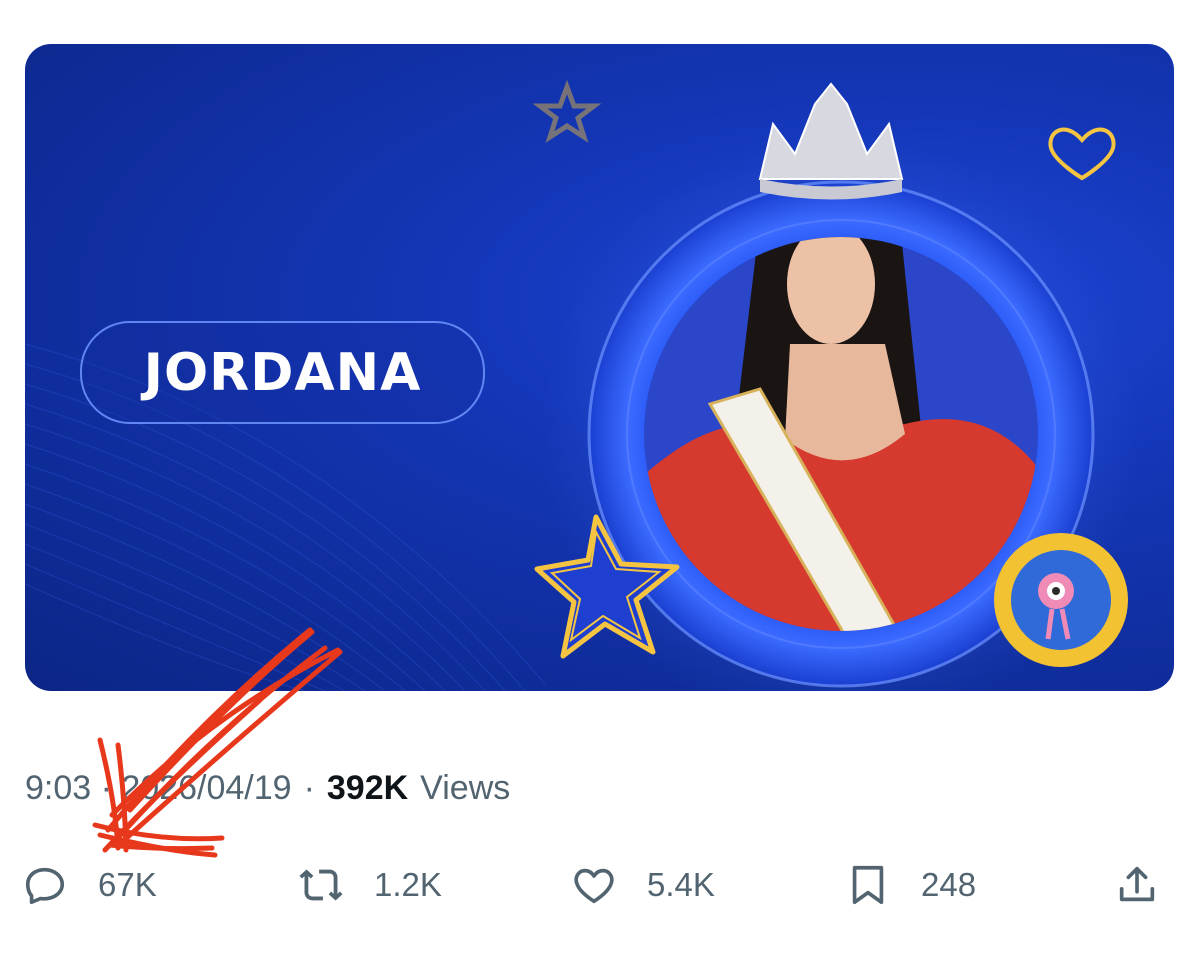  Describe the element at coordinates (465, 787) in the screenshot. I see `views-label: Views` at that location.